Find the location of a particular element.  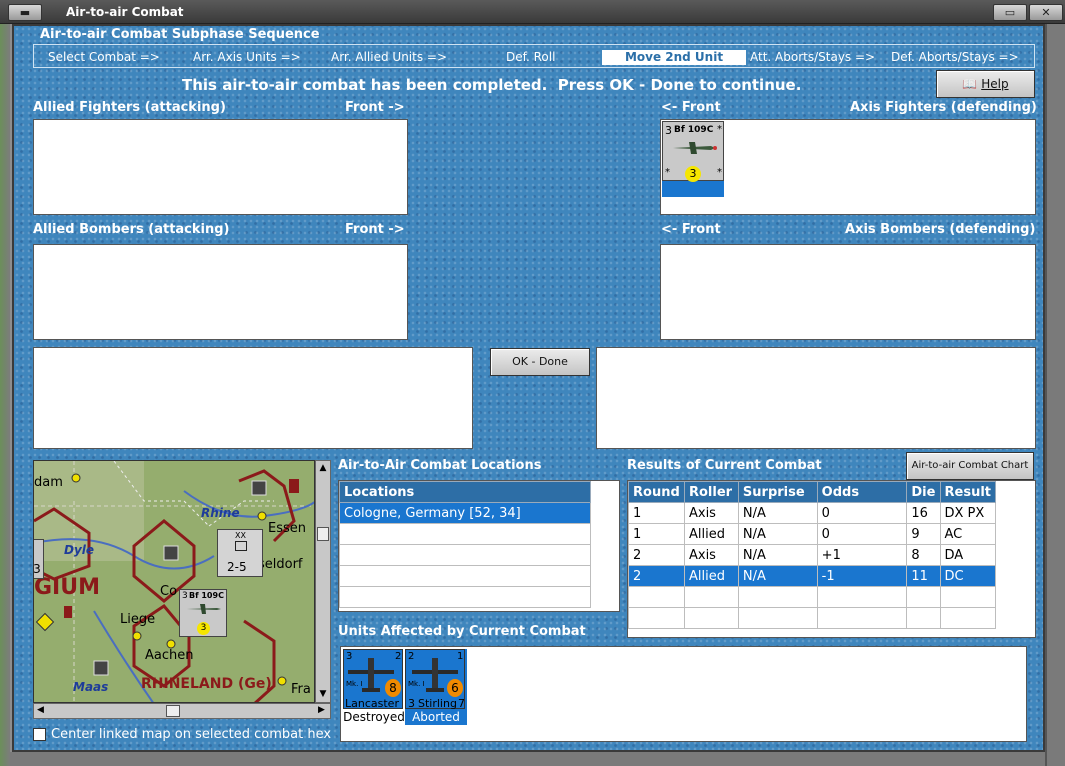

infantry-symbol-icon is located at coordinates (241, 546).